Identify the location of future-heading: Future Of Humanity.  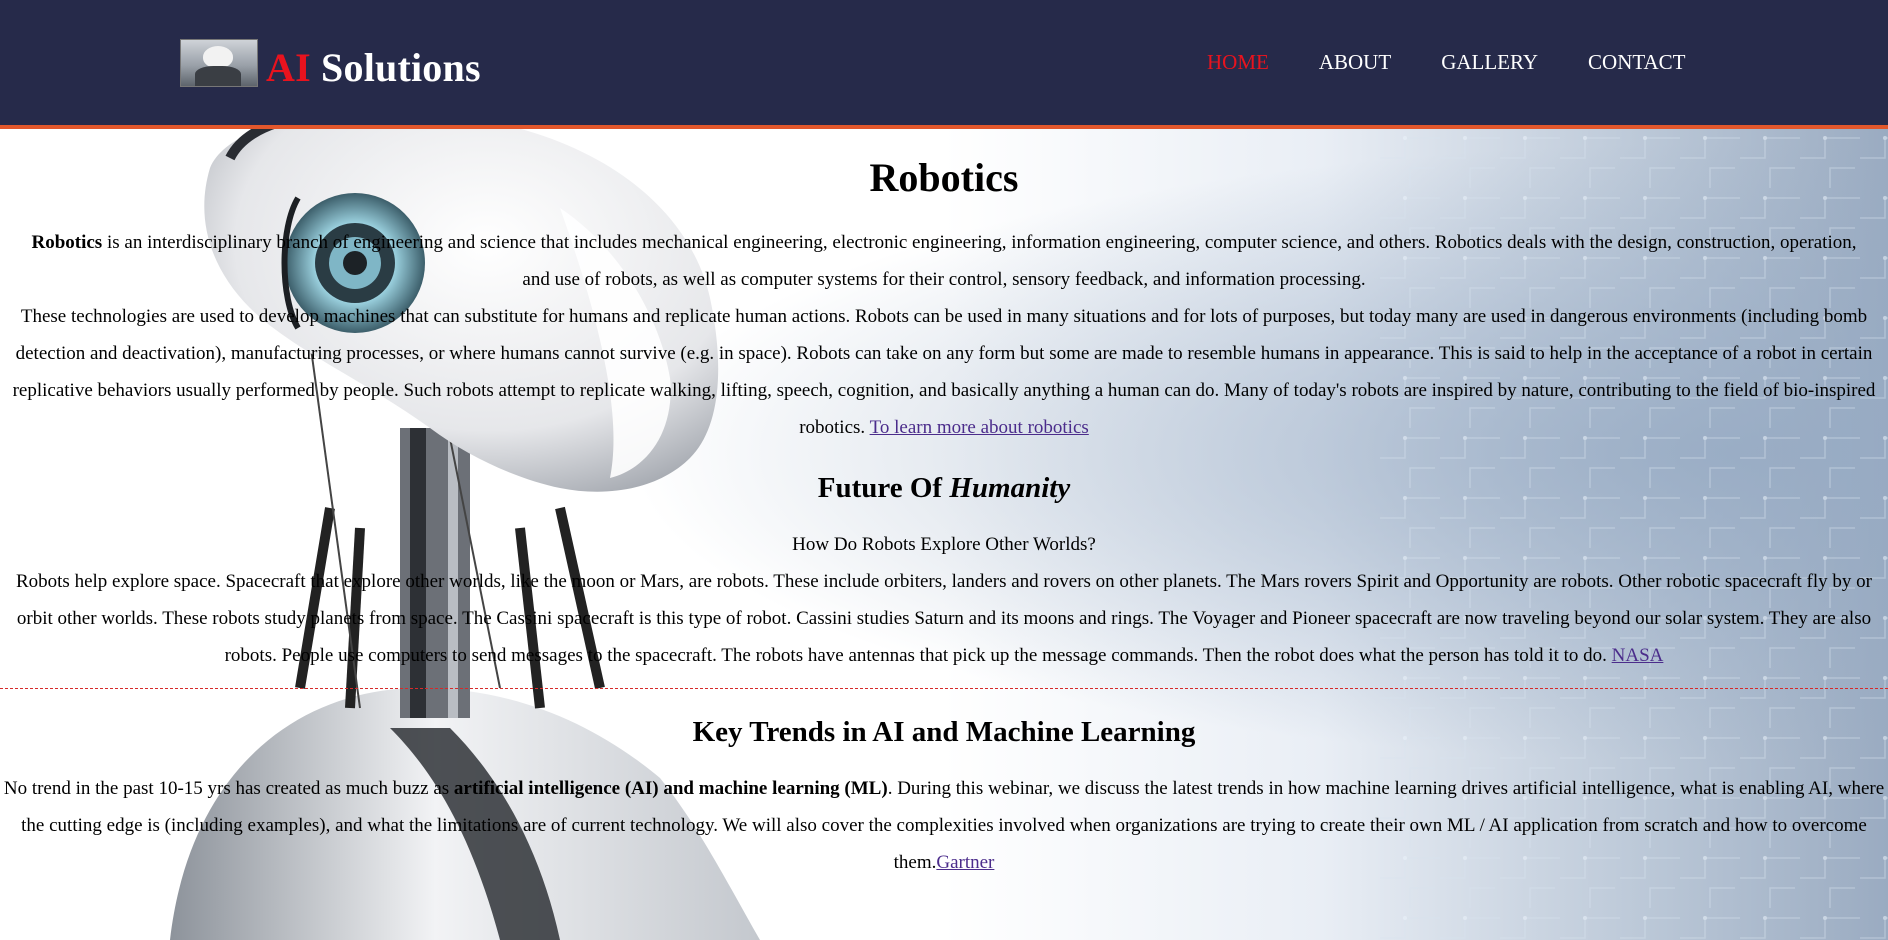
(944, 488).